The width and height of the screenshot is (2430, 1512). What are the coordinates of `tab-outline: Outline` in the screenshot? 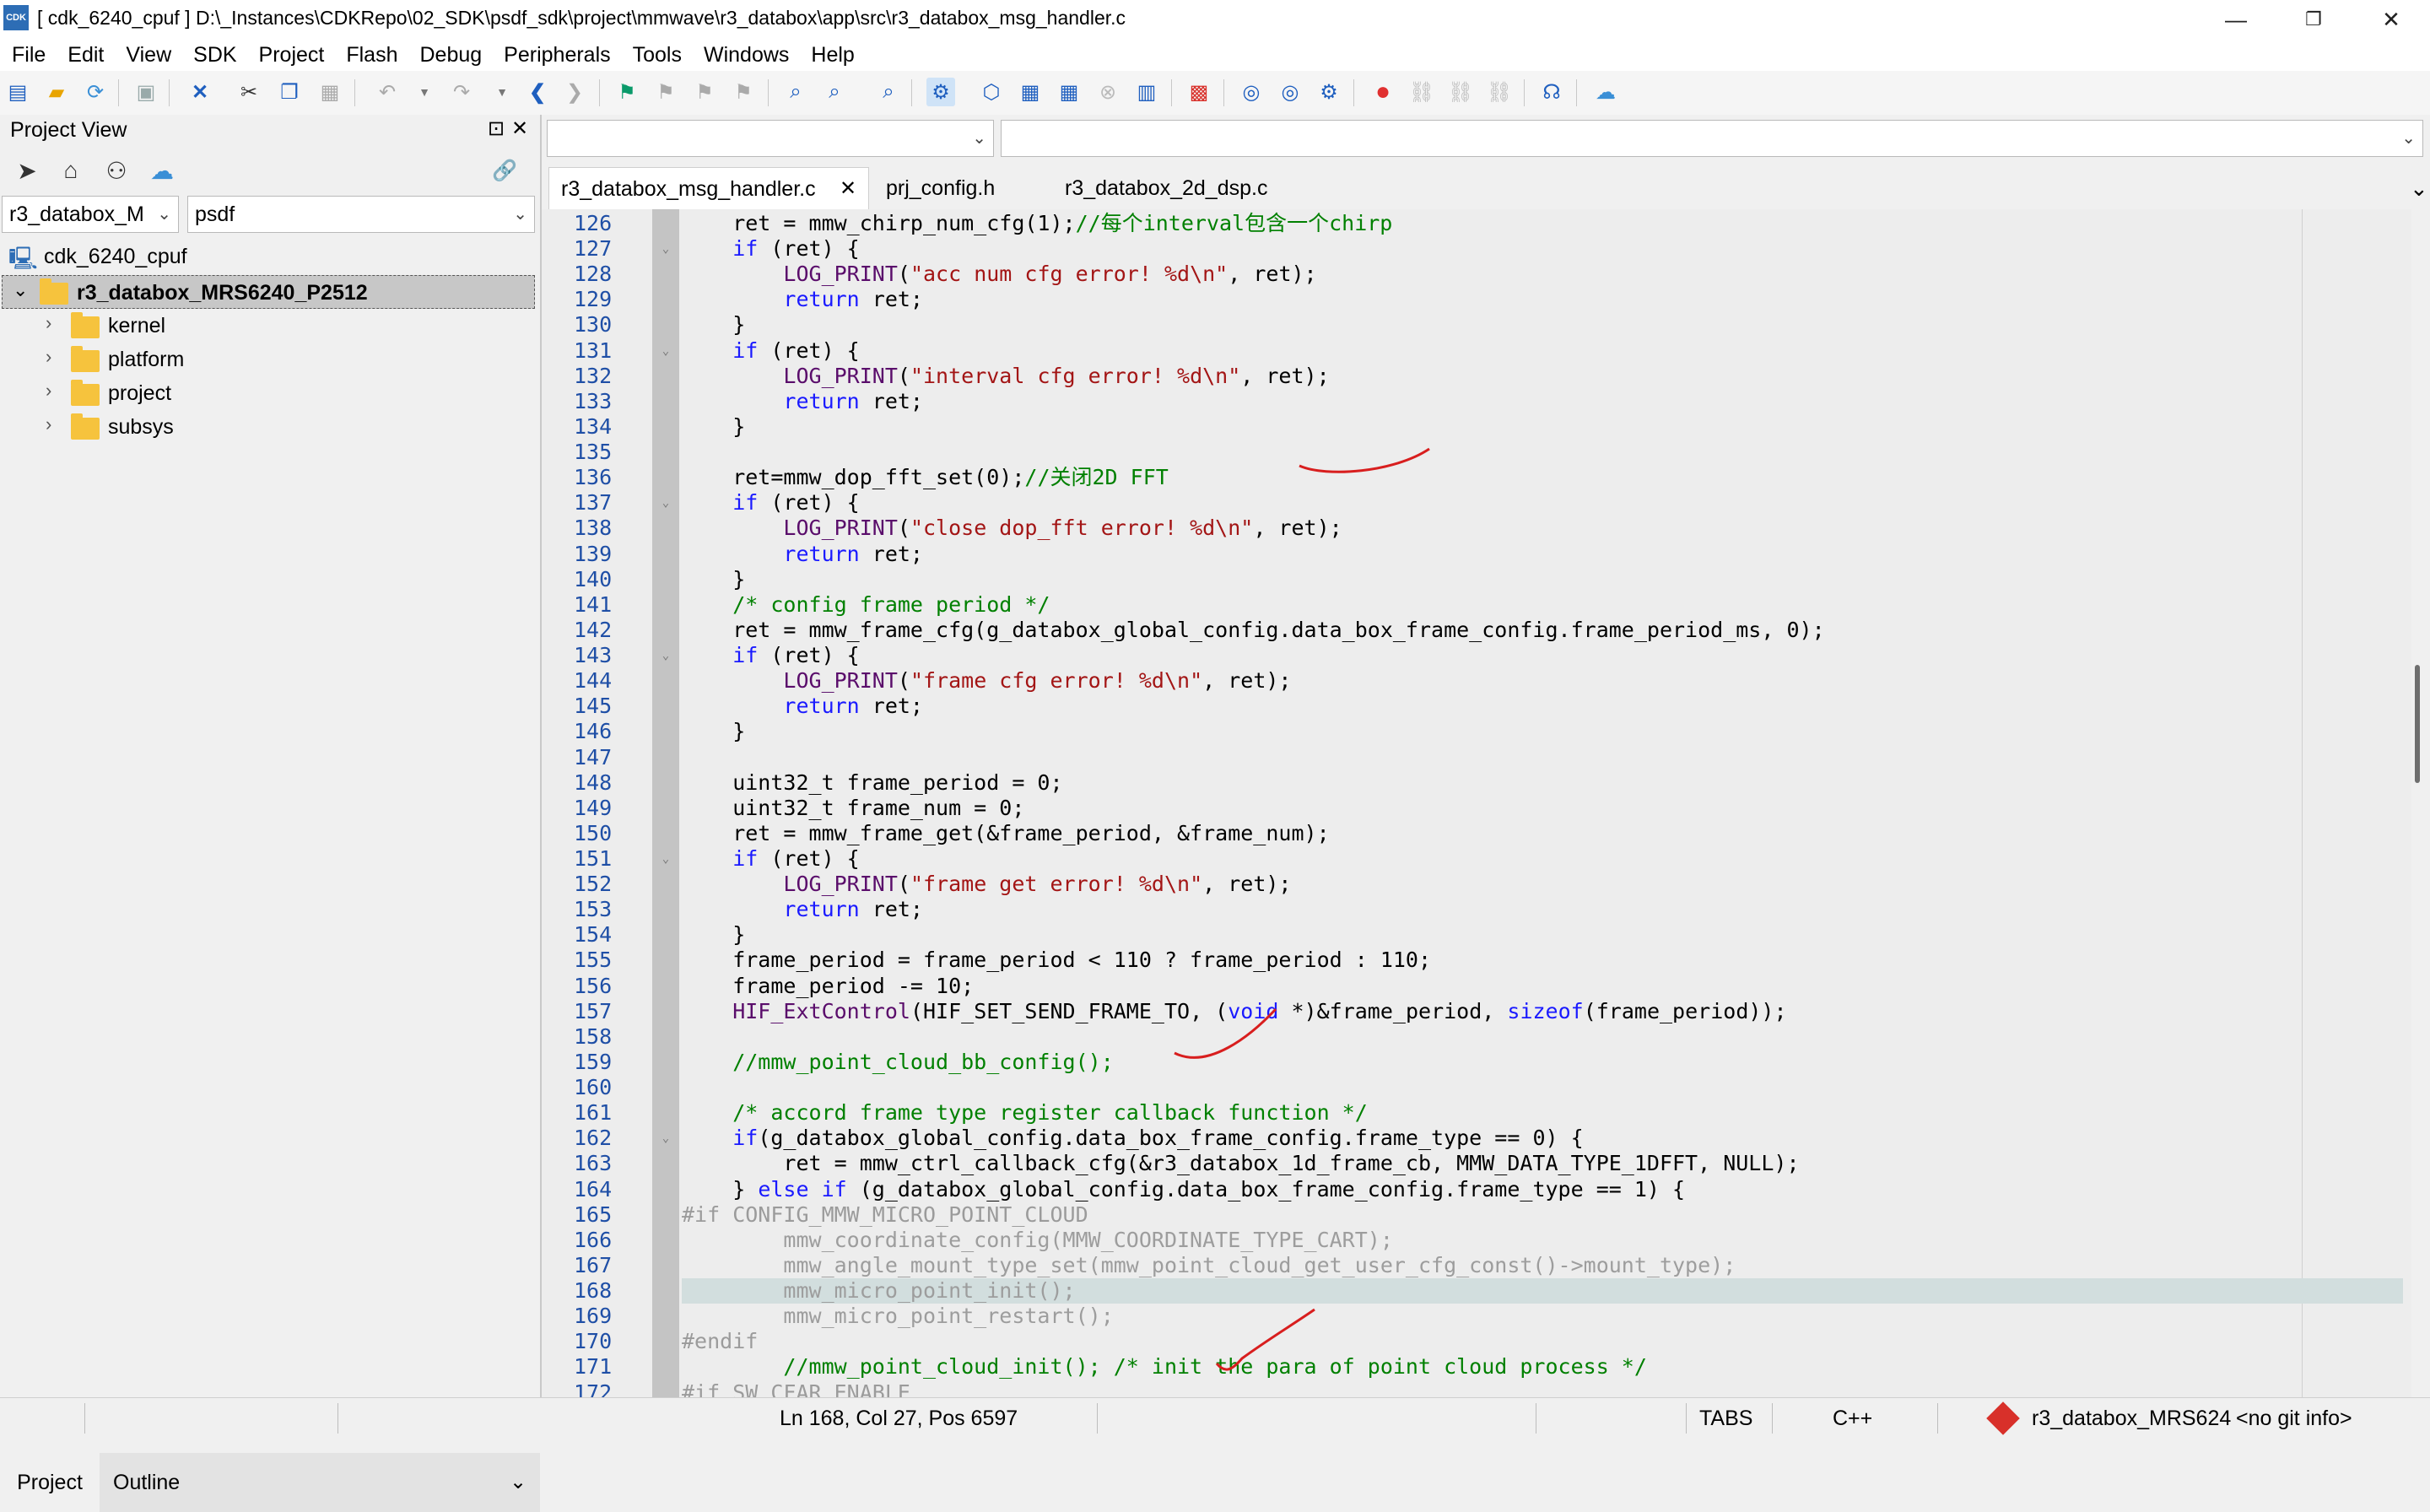 It's located at (146, 1482).